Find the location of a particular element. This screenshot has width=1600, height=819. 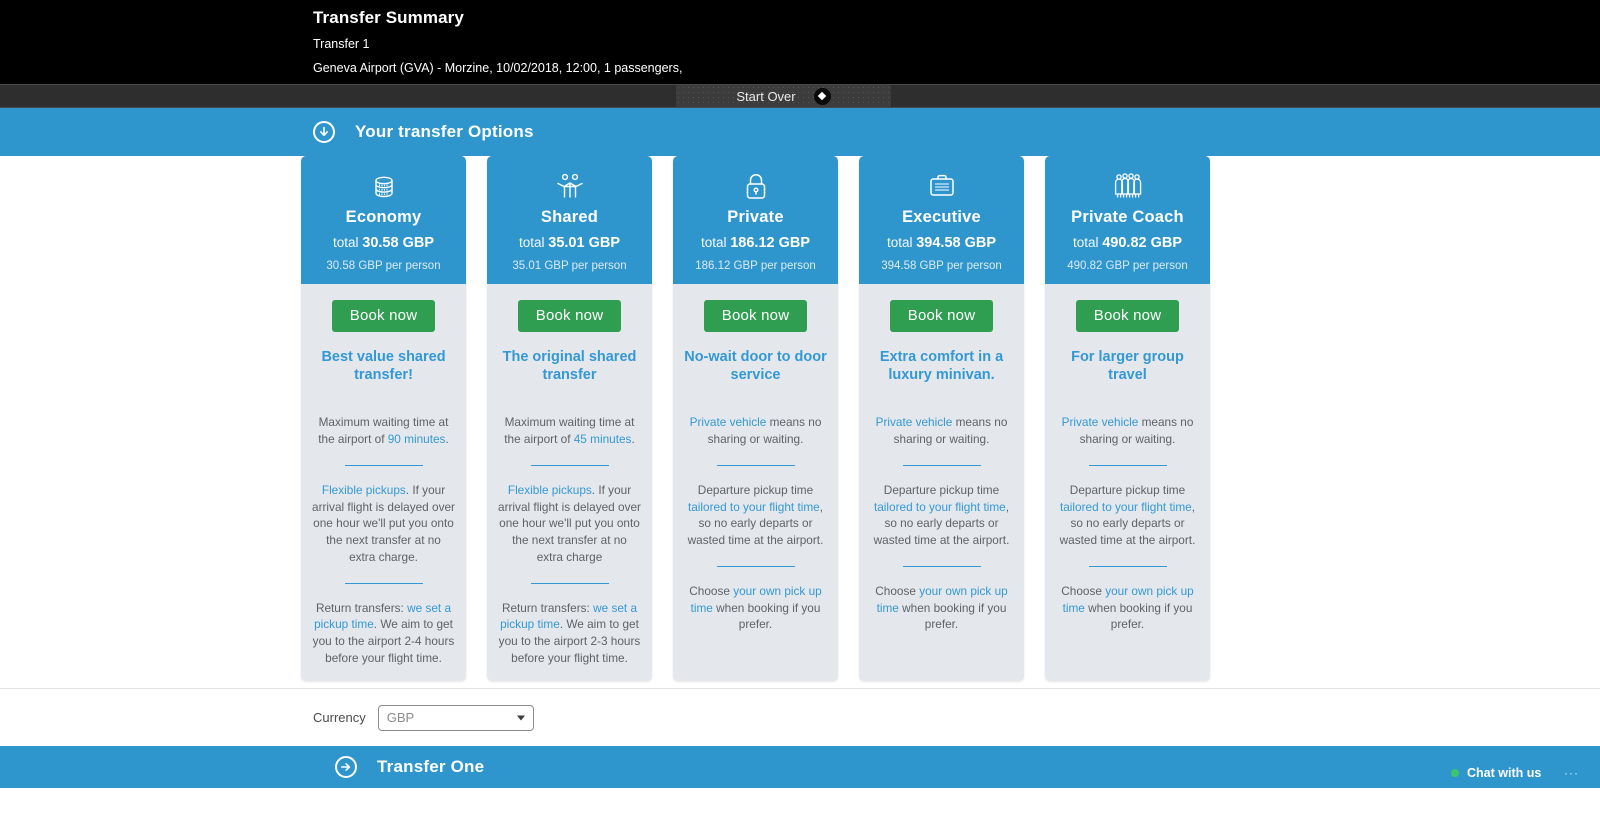

card-tagline: For larger group travel is located at coordinates (1127, 366).